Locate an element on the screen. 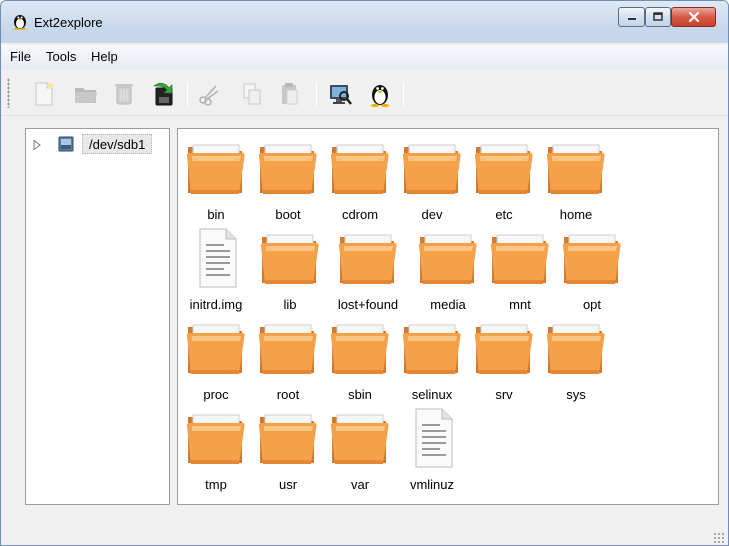 The width and height of the screenshot is (729, 546). folder-item: root is located at coordinates (288, 357).